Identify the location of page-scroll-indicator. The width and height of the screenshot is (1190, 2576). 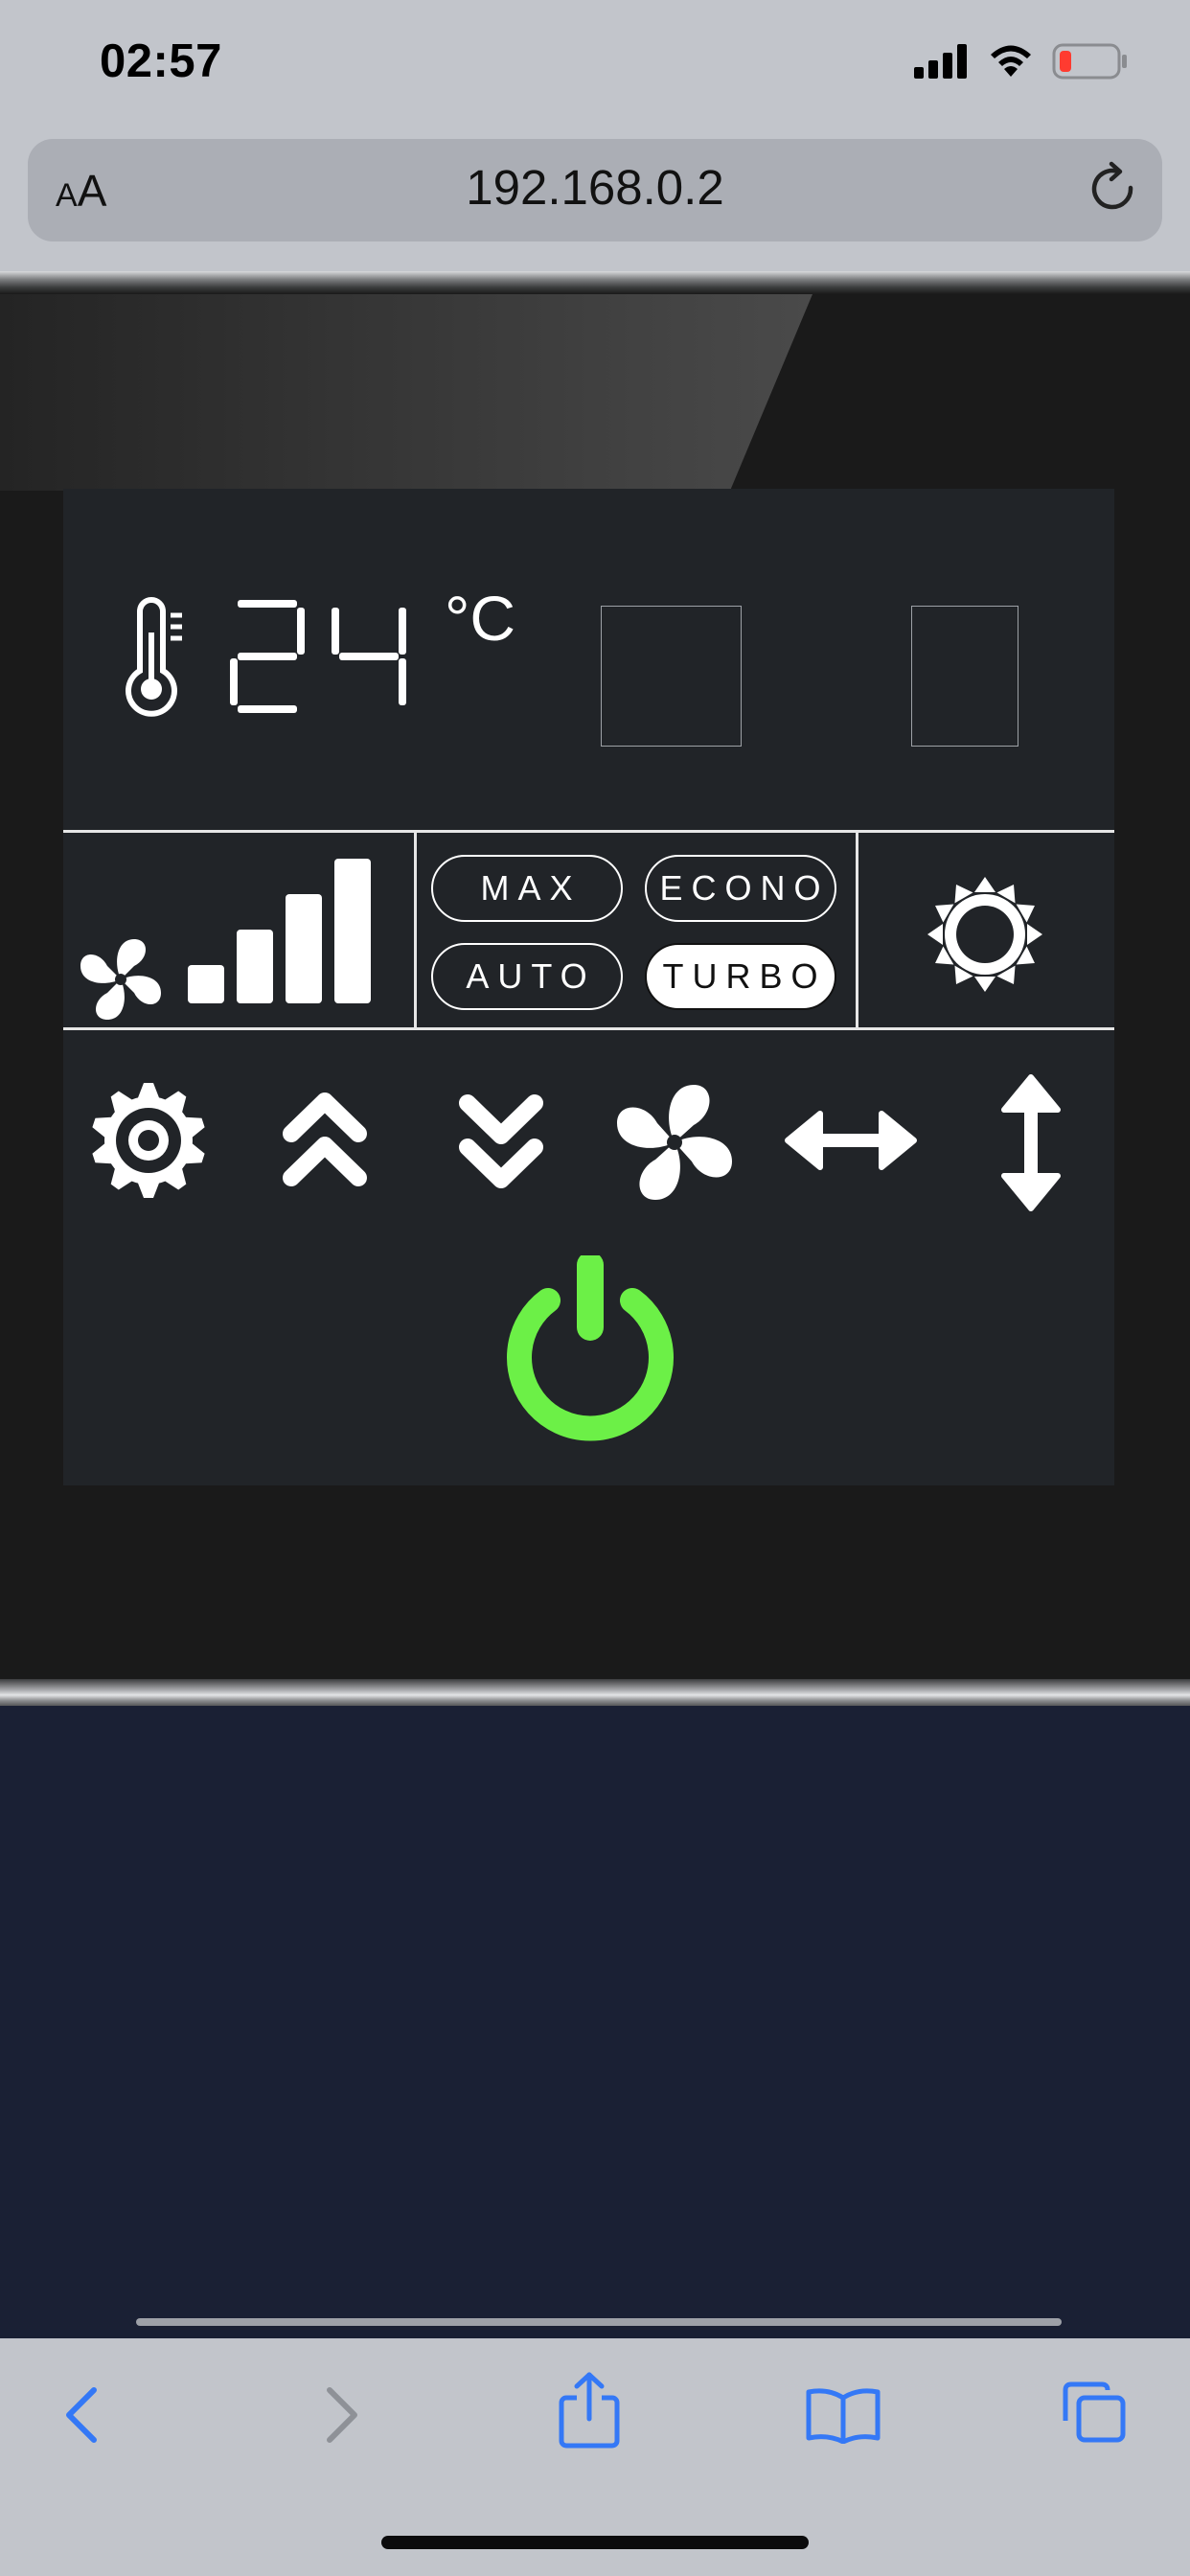
(599, 2322).